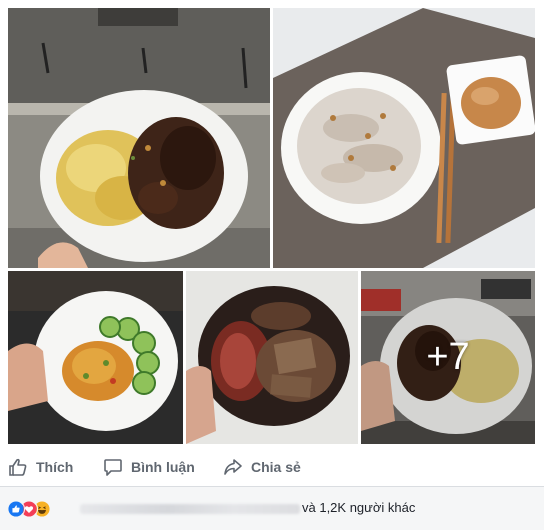  Describe the element at coordinates (113, 467) in the screenshot. I see `comment-icon` at that location.